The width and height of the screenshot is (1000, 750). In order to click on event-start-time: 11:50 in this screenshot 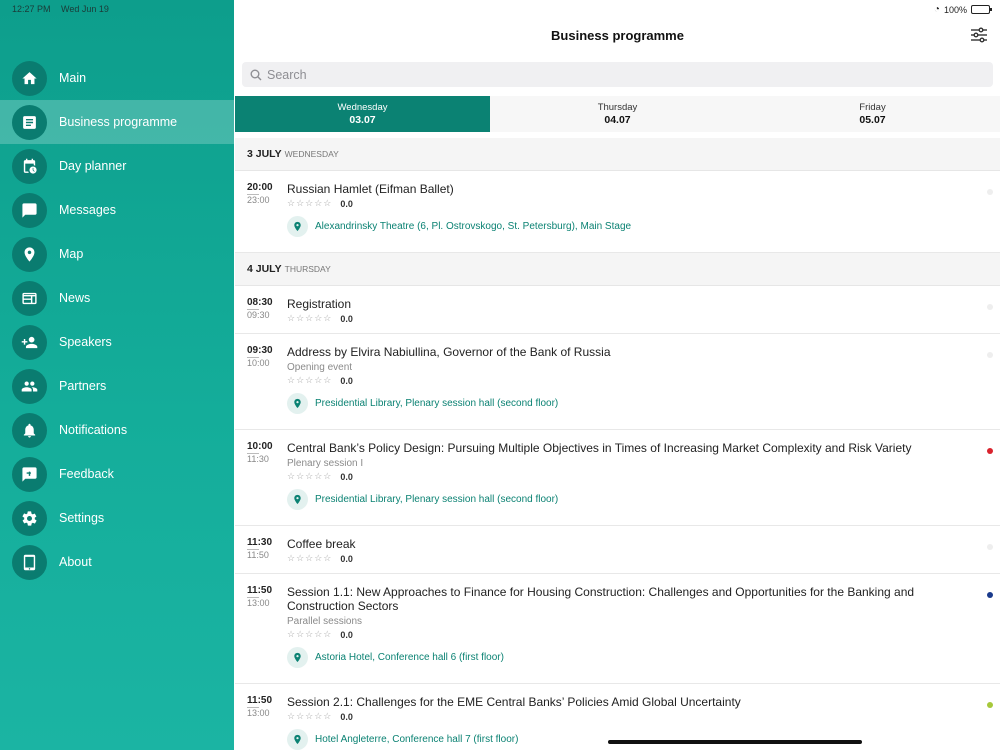, I will do `click(260, 590)`.